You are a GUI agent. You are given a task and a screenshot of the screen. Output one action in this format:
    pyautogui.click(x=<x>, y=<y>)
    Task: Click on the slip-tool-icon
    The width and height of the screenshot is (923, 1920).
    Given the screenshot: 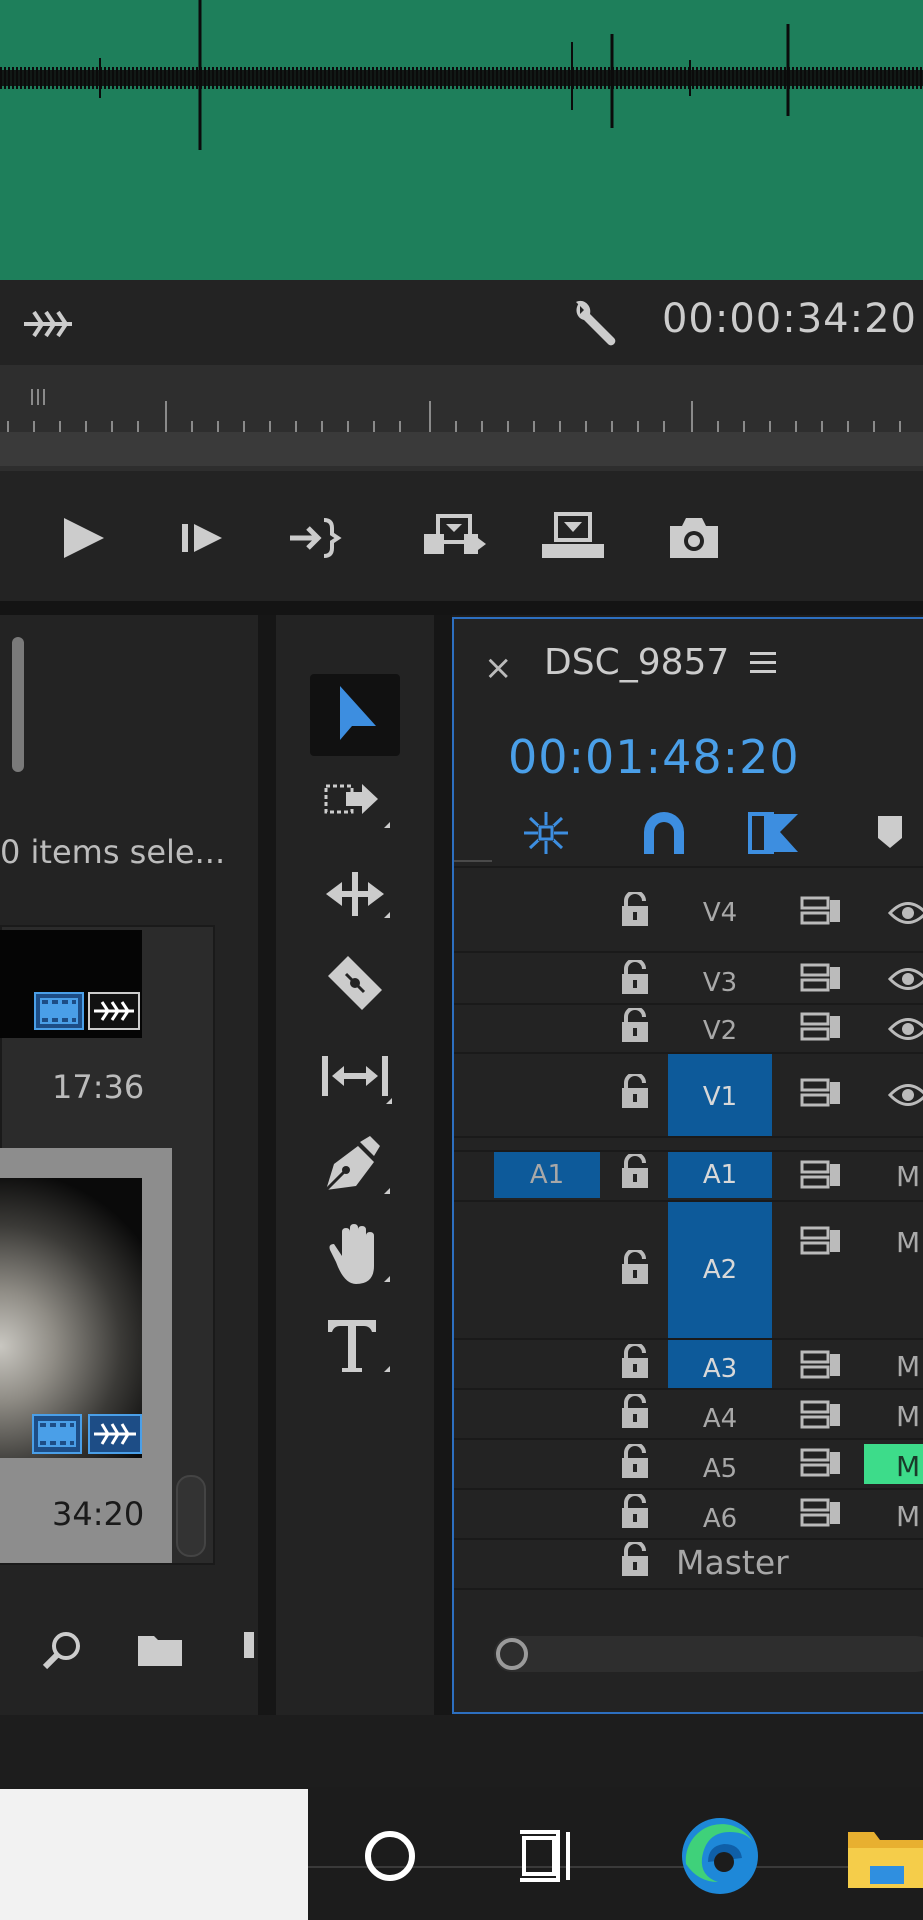 What is the action you would take?
    pyautogui.click(x=356, y=1079)
    